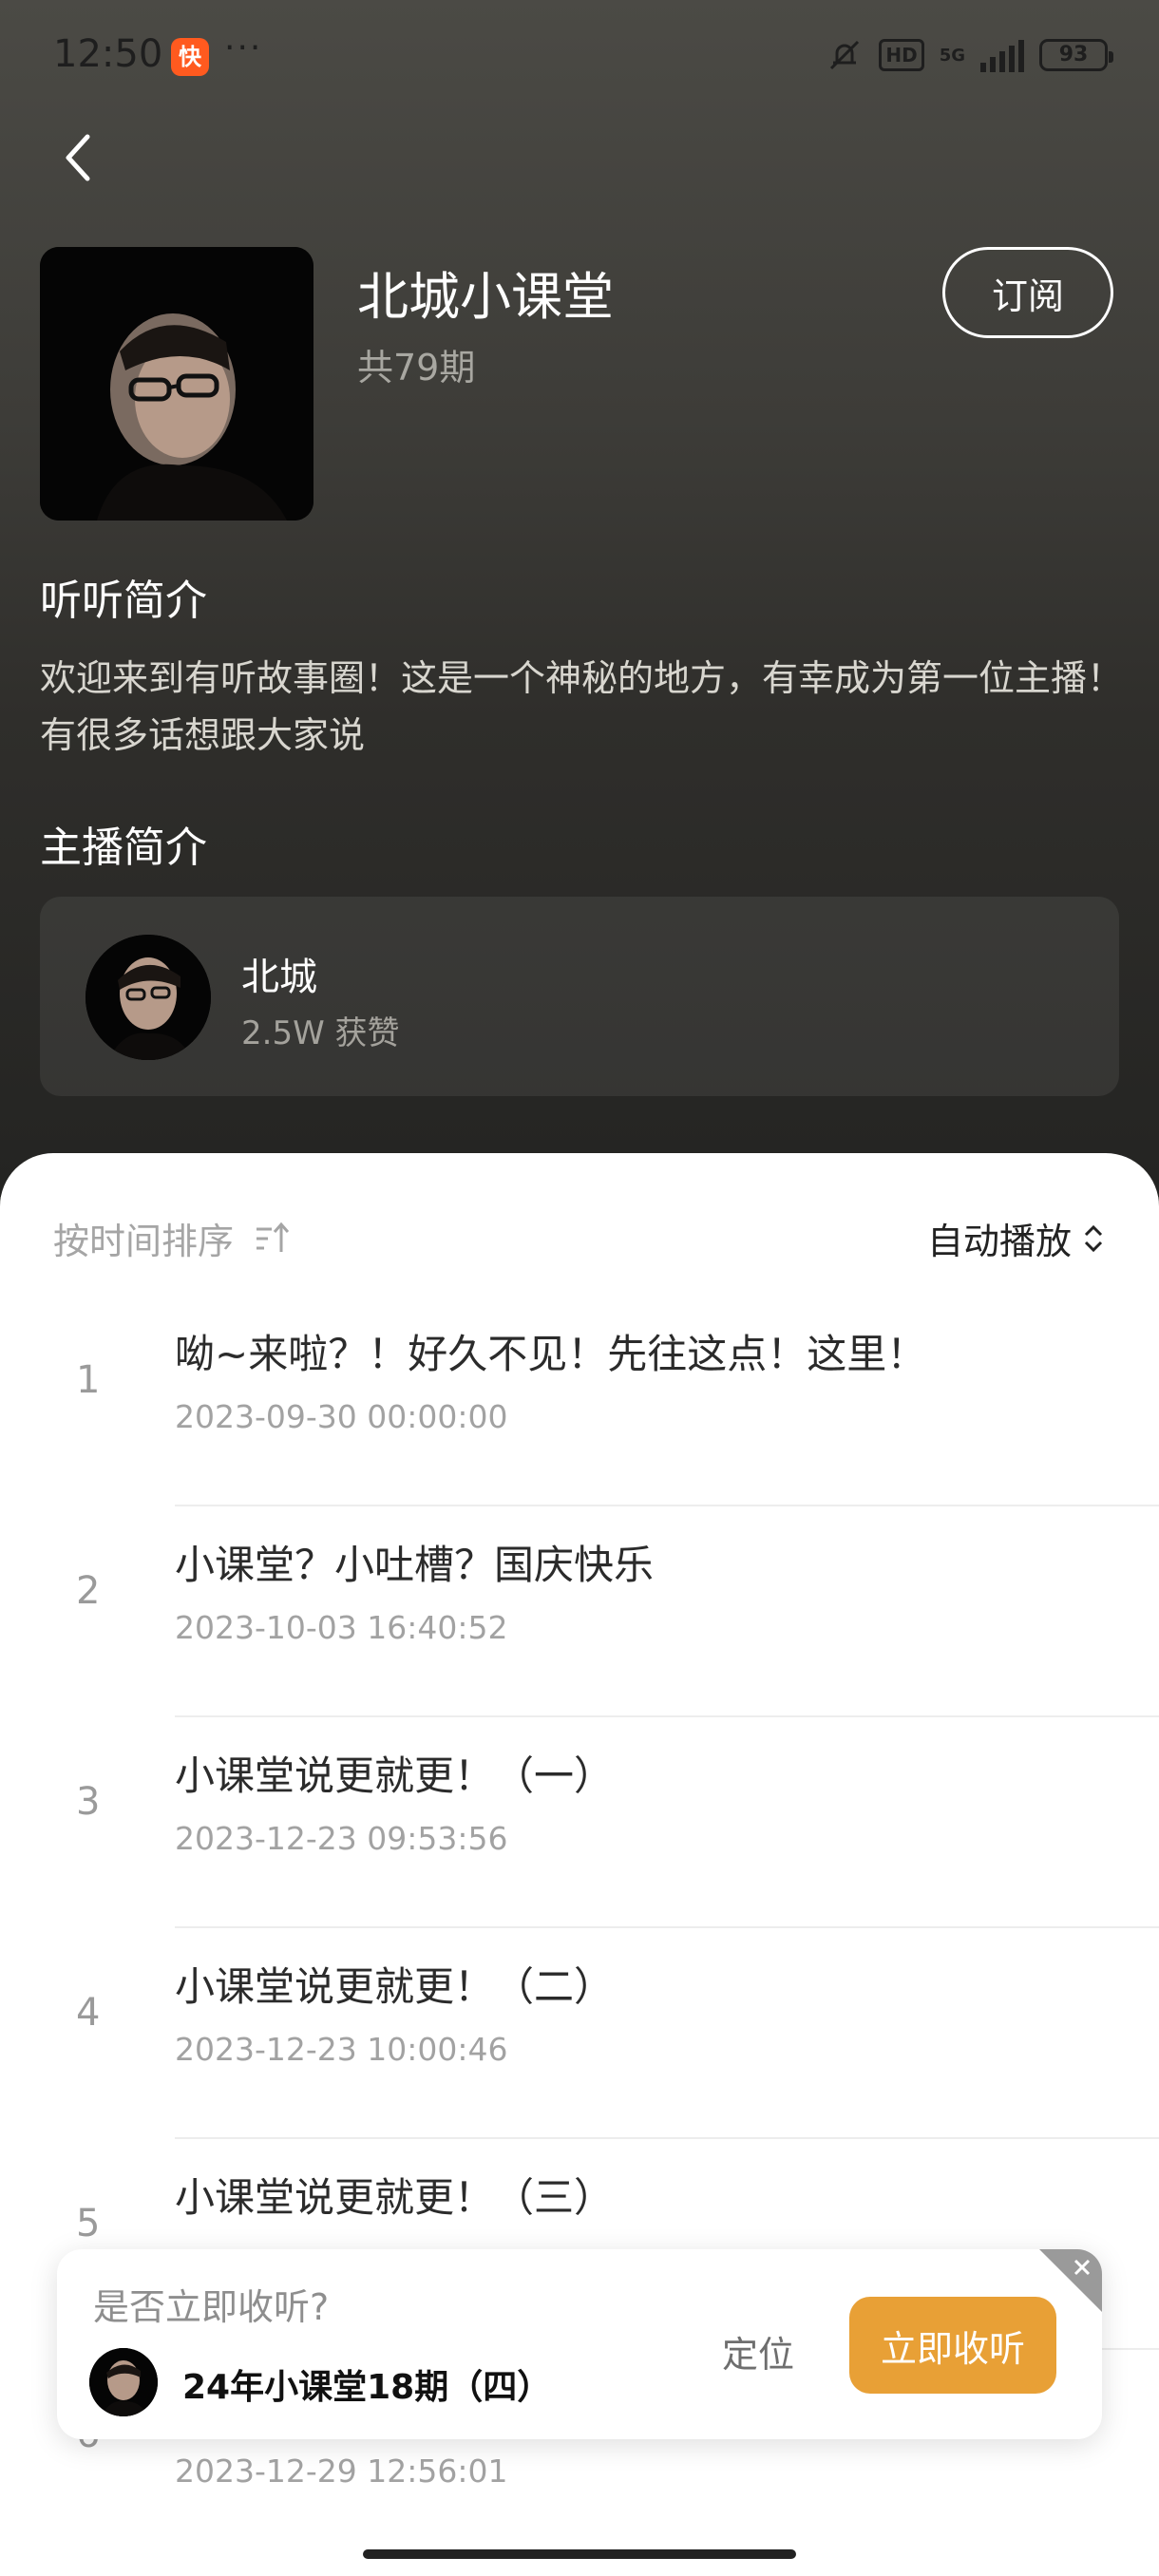  I want to click on back-arrow-icon, so click(78, 157).